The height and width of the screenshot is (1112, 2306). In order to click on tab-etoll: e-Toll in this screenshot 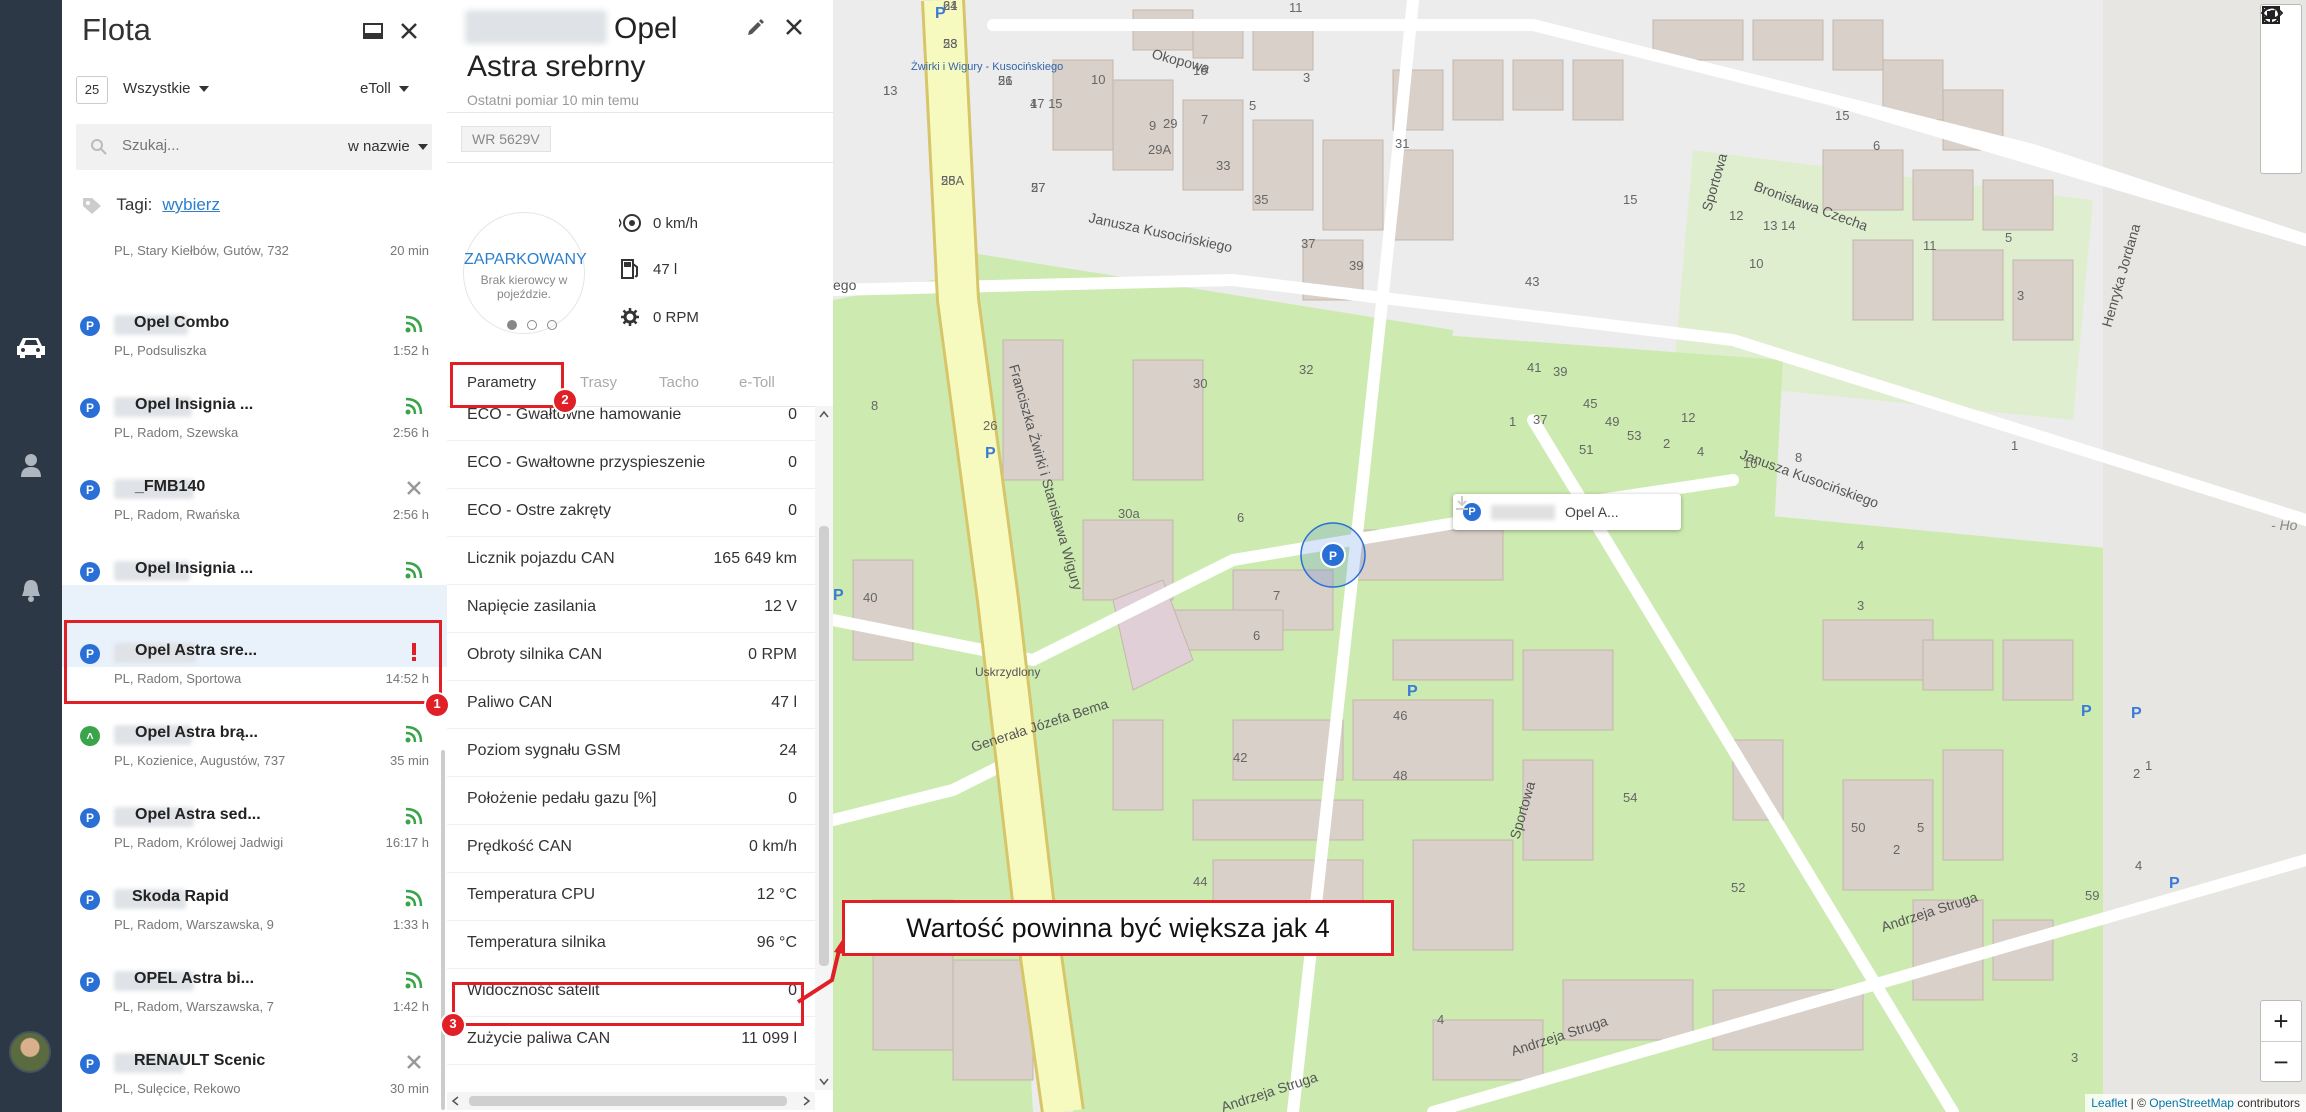, I will do `click(757, 382)`.